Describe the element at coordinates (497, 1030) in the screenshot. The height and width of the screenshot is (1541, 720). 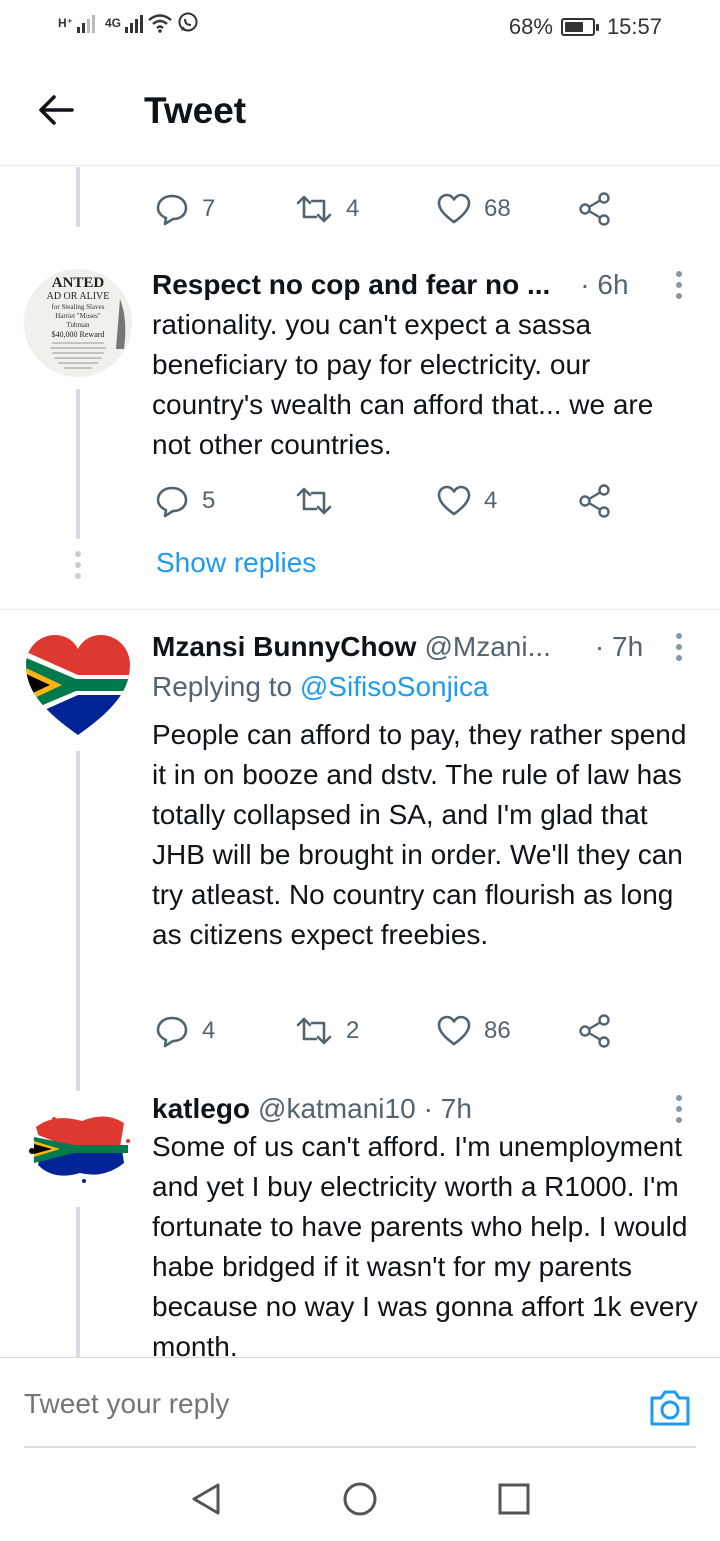
I see `like-count: 86` at that location.